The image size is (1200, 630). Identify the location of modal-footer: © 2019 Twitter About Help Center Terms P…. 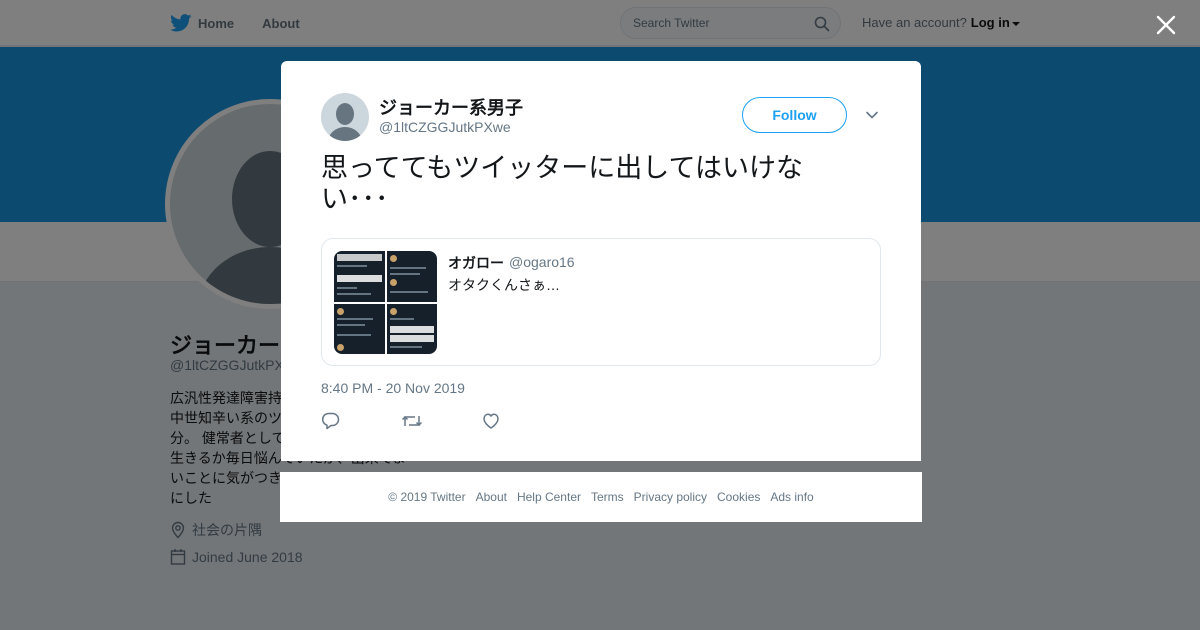
(601, 497).